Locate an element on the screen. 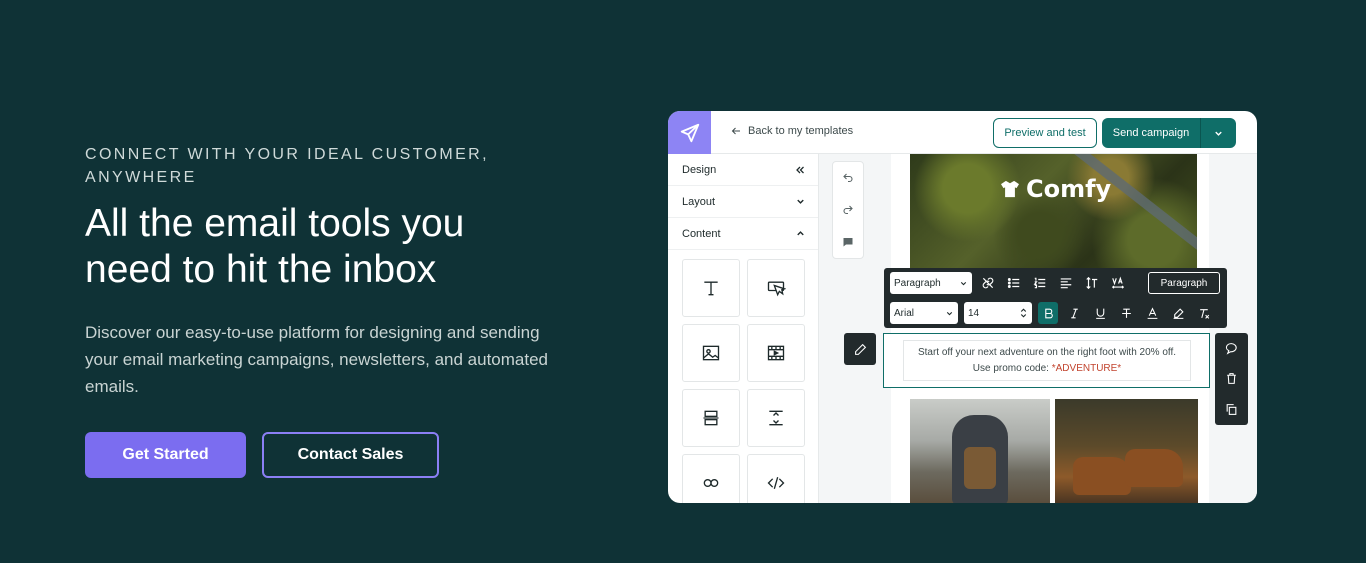 This screenshot has width=1366, height=563. text-icon is located at coordinates (711, 288).